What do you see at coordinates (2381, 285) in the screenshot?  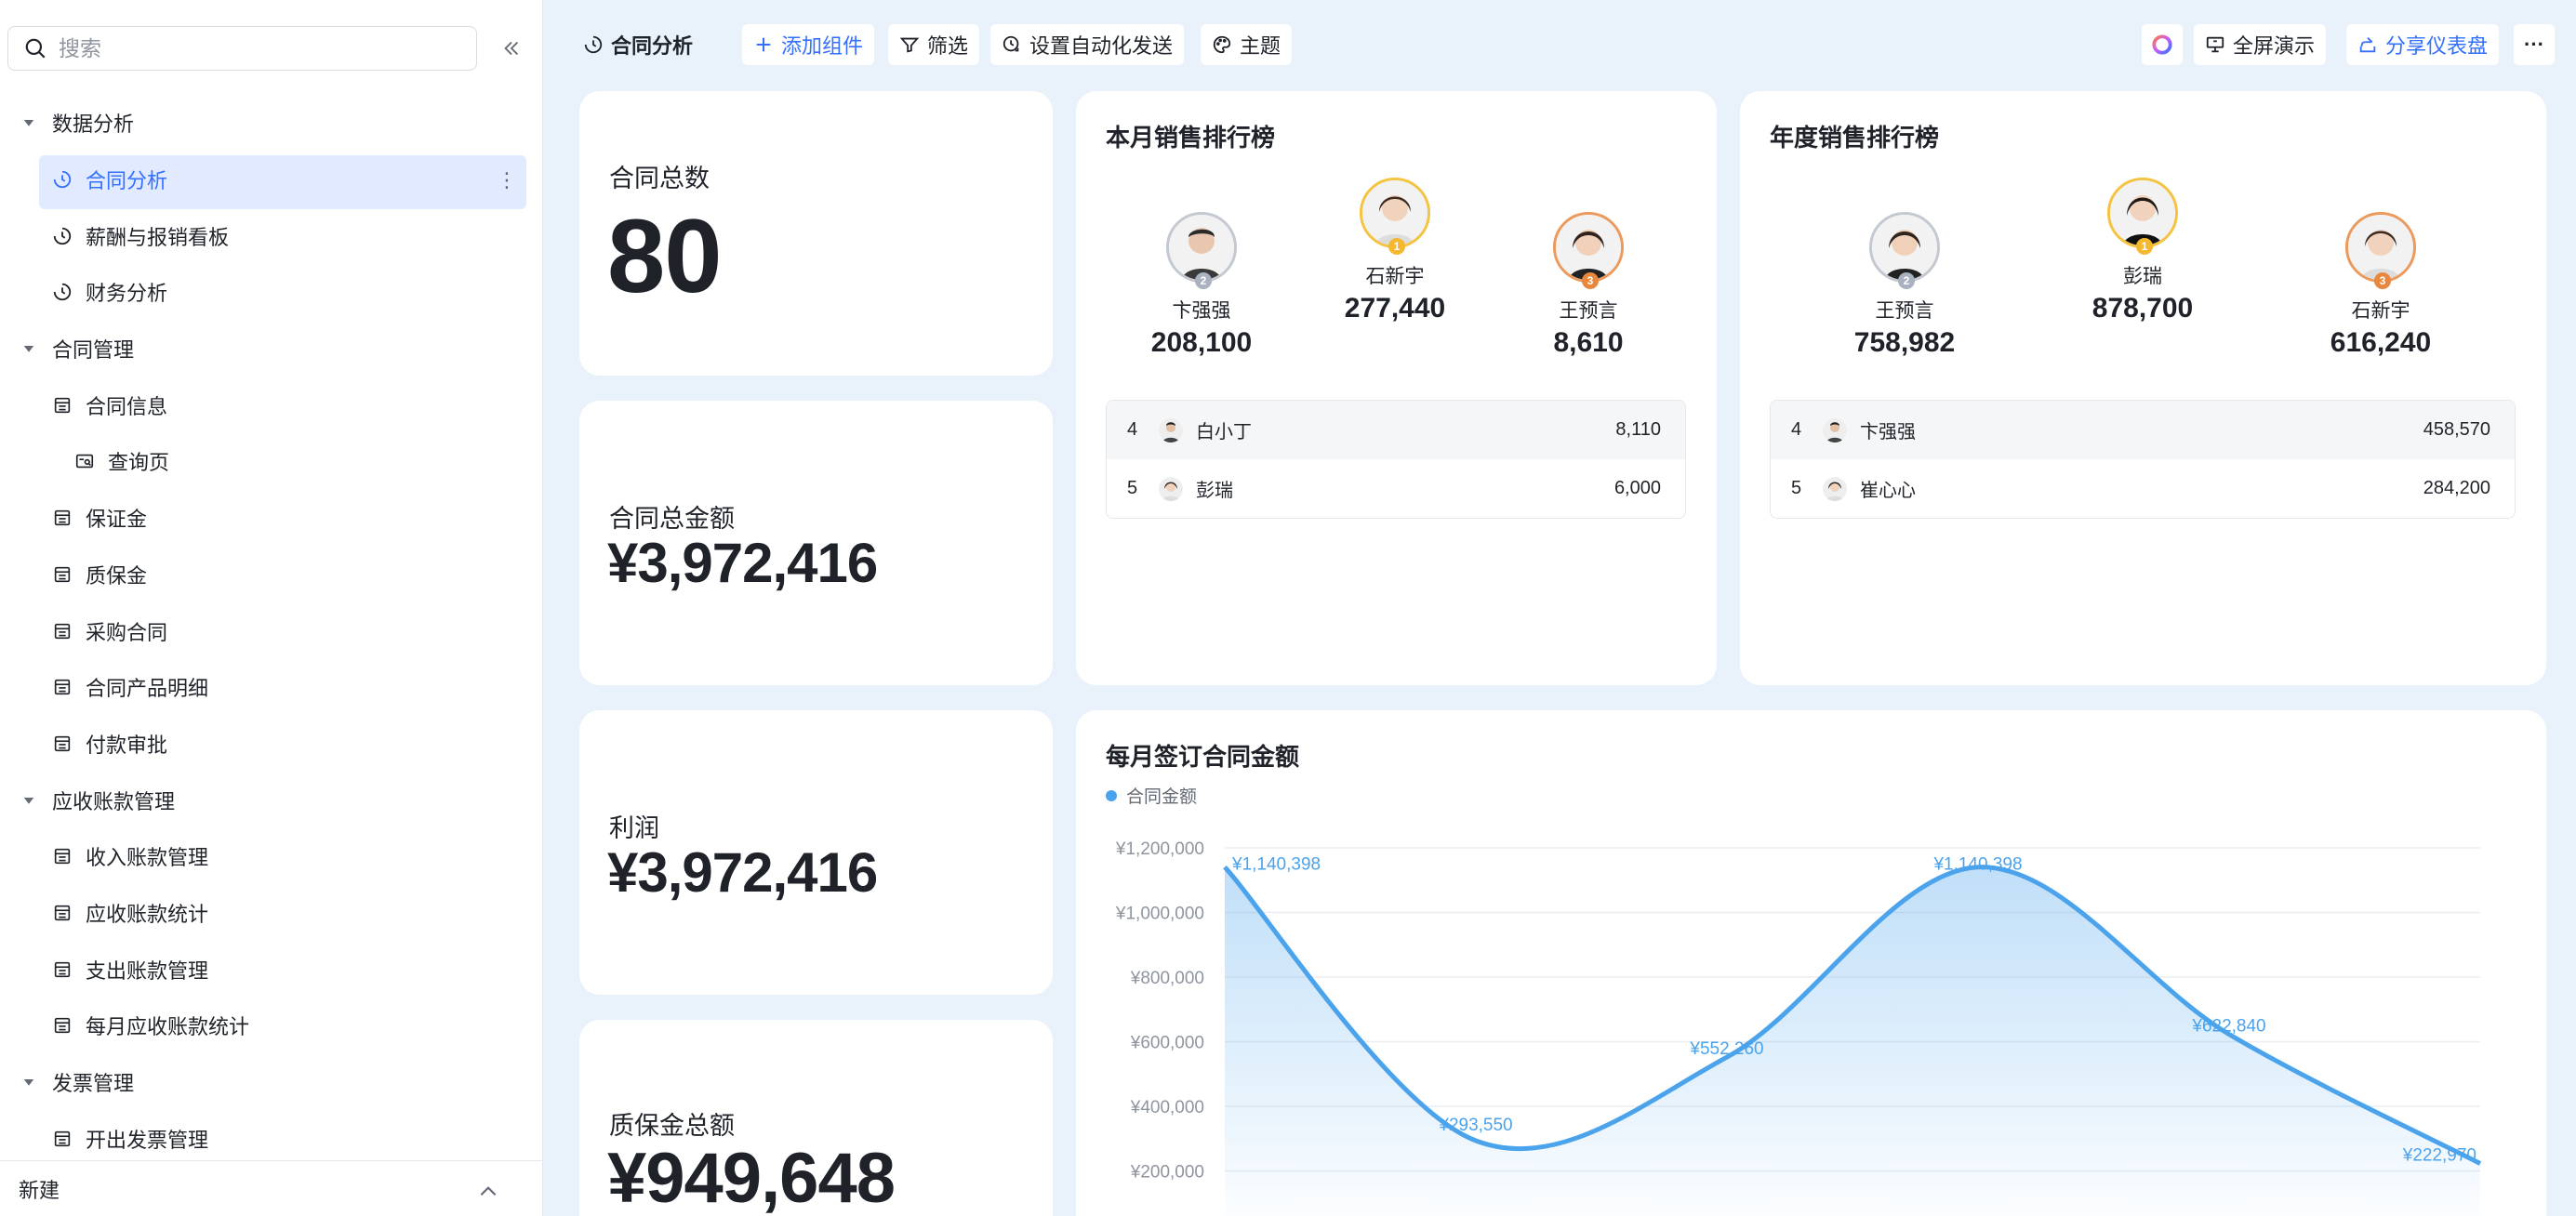 I see `podium-third: 3 石新宇 616,240` at bounding box center [2381, 285].